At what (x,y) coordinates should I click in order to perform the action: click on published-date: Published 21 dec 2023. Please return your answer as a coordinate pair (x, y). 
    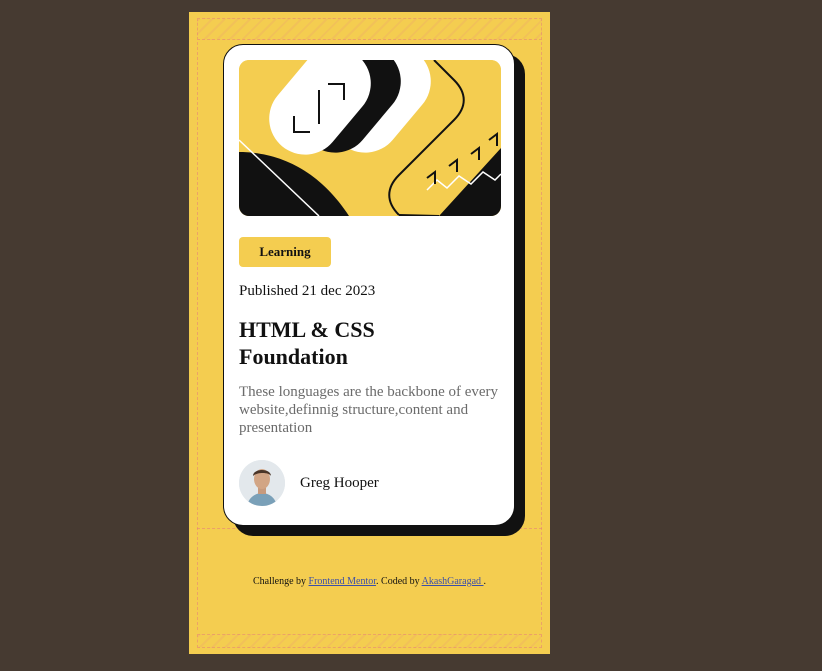
    Looking at the image, I should click on (307, 291).